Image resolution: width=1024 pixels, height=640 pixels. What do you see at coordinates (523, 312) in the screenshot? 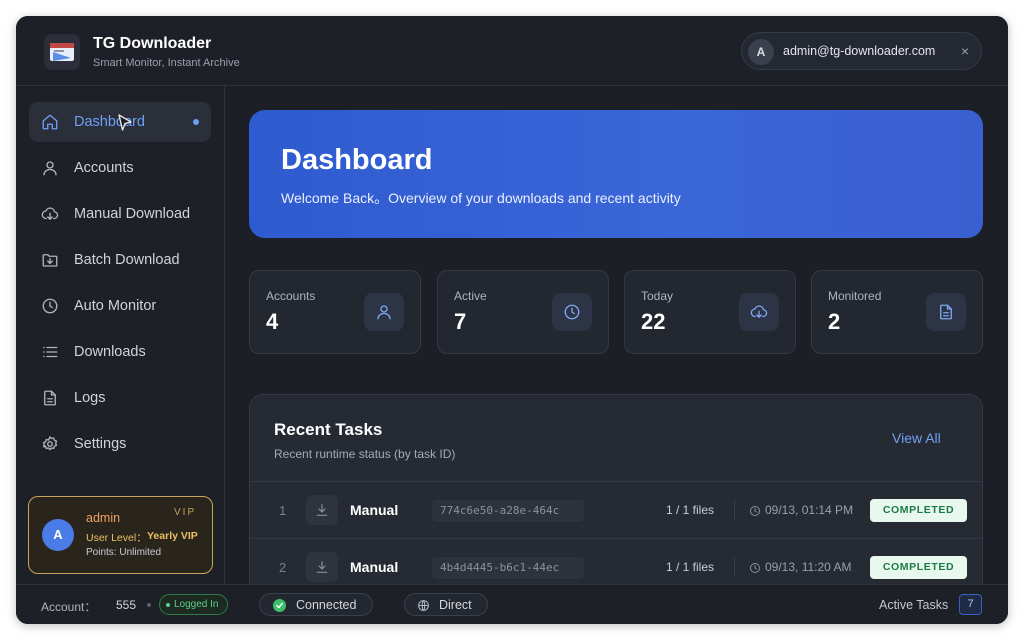
I see `stat-card-active: Active 7` at bounding box center [523, 312].